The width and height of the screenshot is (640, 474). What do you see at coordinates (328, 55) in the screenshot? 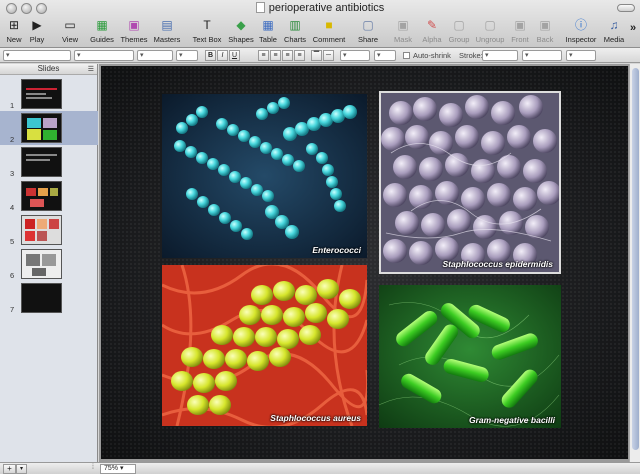
I see `vertical-align-middle-button: ─` at bounding box center [328, 55].